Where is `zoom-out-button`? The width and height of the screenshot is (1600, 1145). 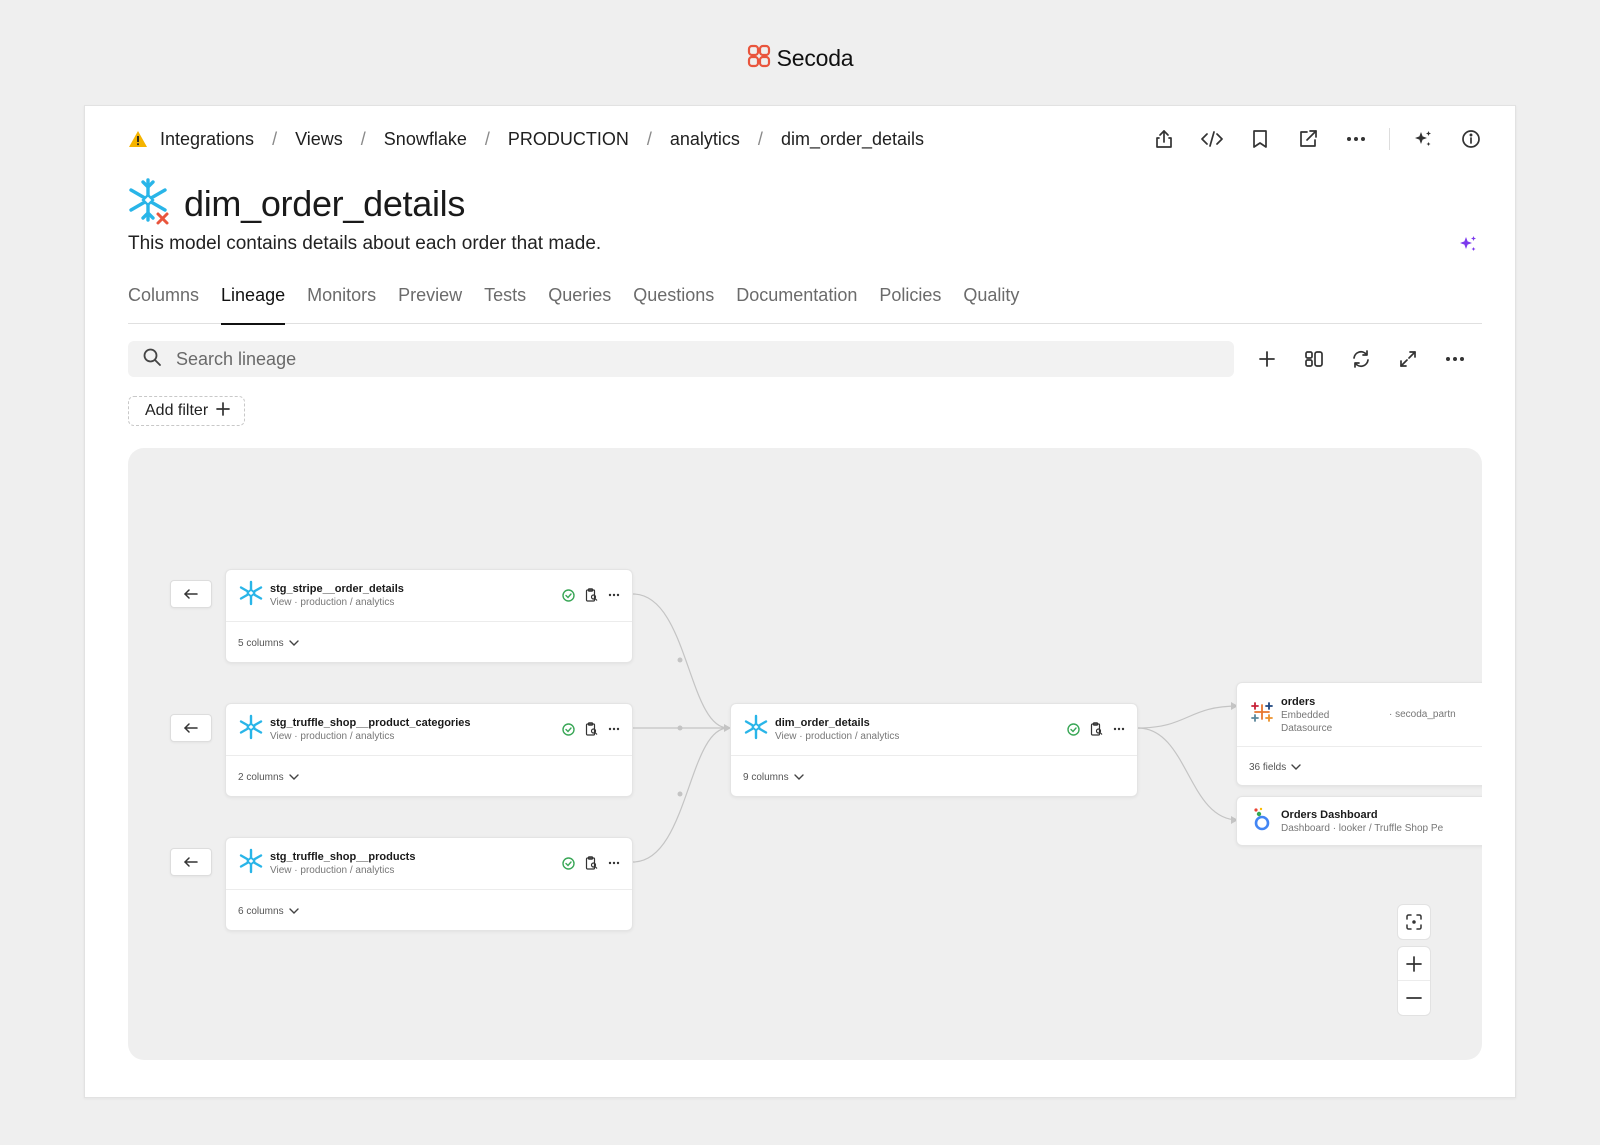 zoom-out-button is located at coordinates (1414, 998).